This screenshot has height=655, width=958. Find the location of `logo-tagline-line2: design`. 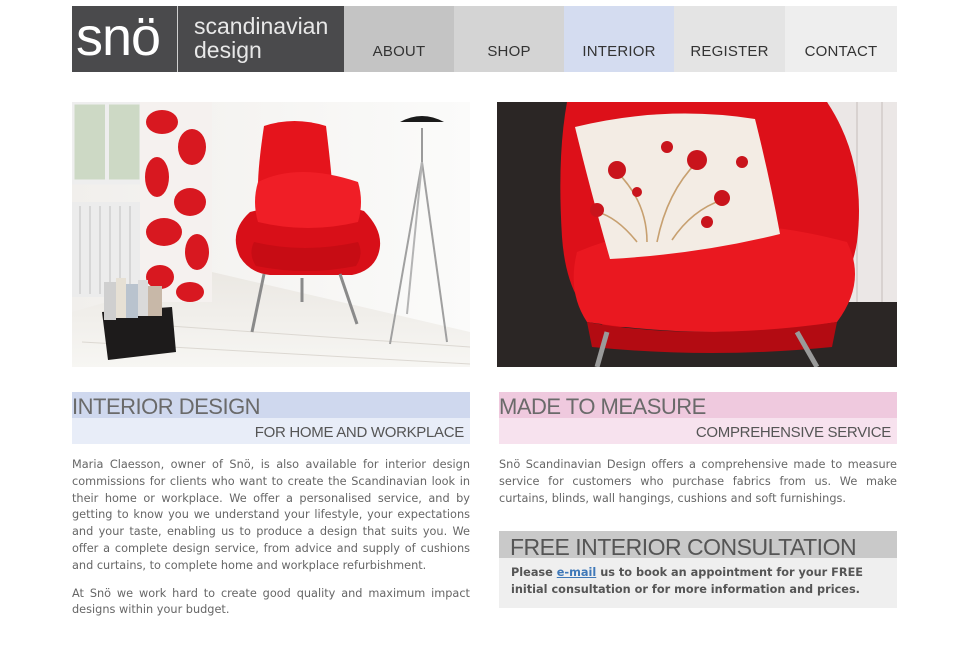

logo-tagline-line2: design is located at coordinates (228, 50).